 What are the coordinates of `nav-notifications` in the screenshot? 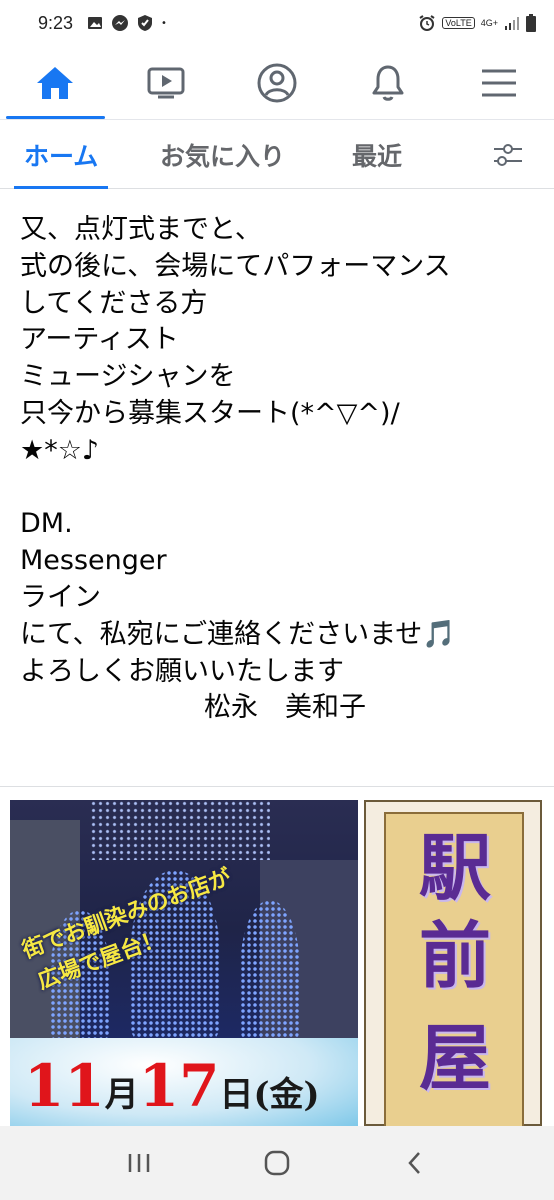 It's located at (387, 82).